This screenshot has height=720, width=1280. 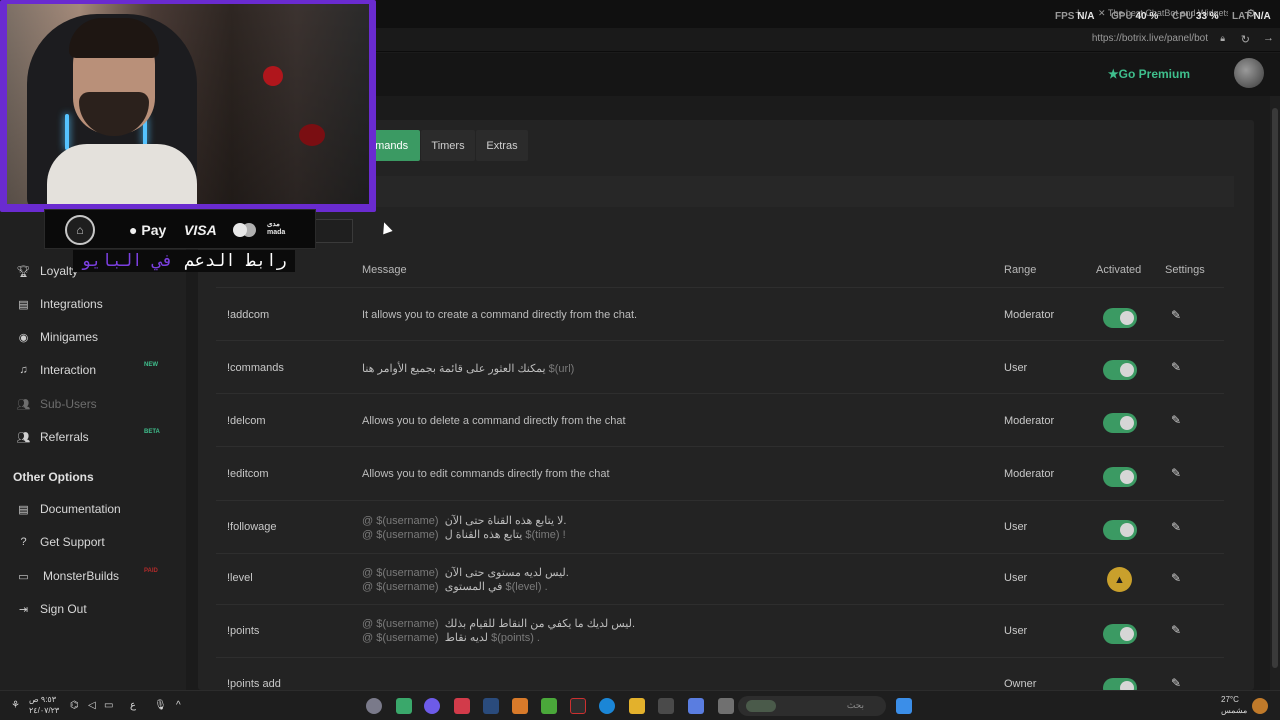 What do you see at coordinates (607, 706) in the screenshot?
I see `edge-icon` at bounding box center [607, 706].